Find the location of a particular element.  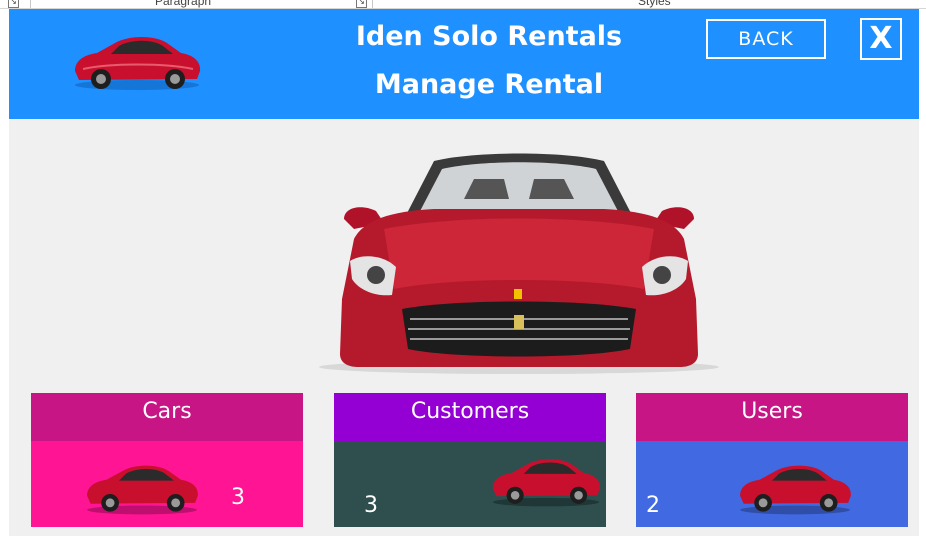

tile-users-label: Users is located at coordinates (772, 411).